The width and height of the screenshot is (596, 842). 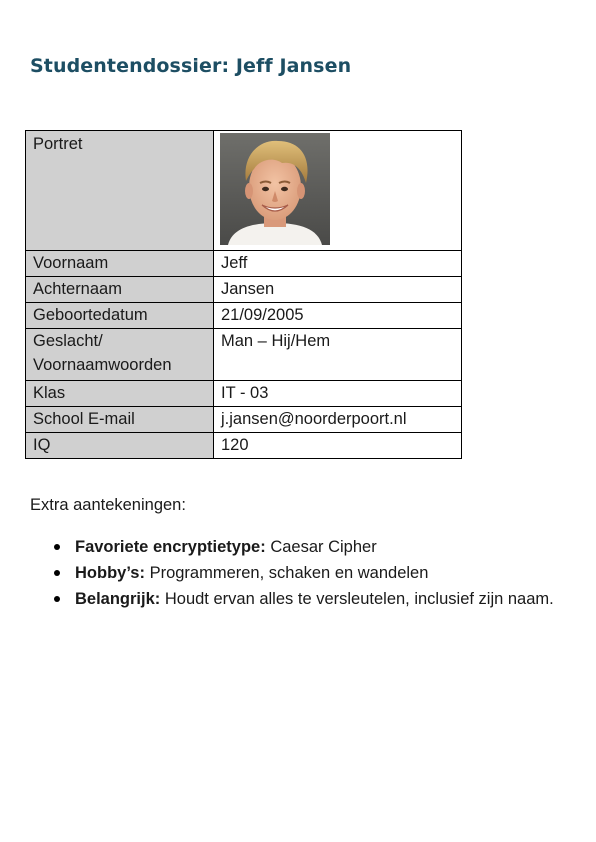 I want to click on table-row: Voornaam Jeff, so click(x=243, y=263).